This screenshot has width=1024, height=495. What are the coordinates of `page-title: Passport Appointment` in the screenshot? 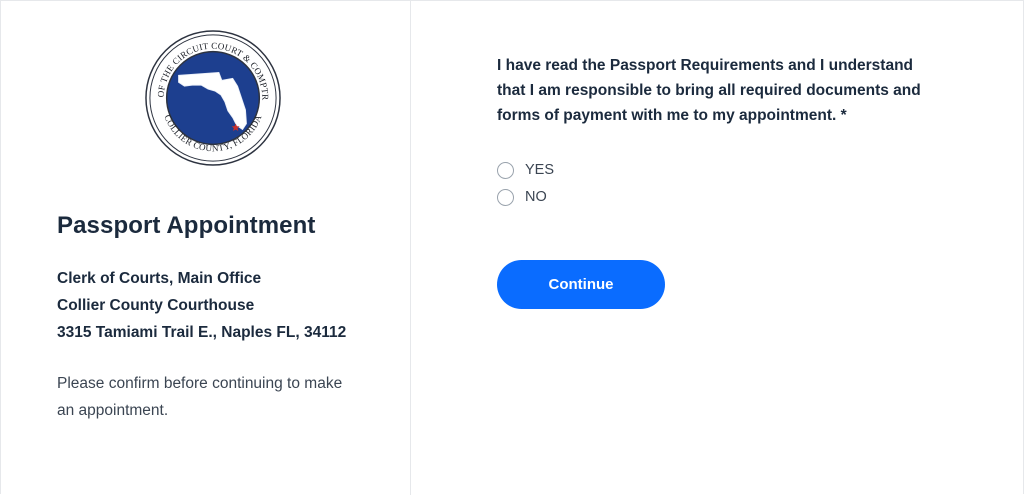 It's located at (186, 225).